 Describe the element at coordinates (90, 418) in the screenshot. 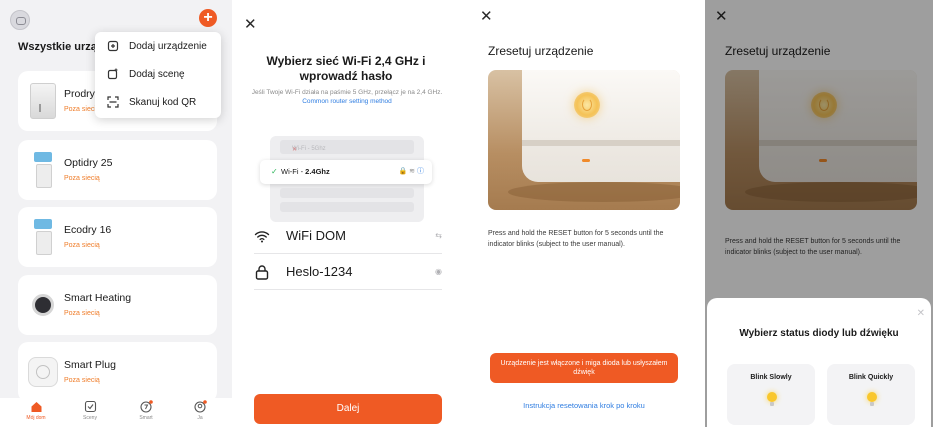

I see `tab-label: Sceny` at that location.